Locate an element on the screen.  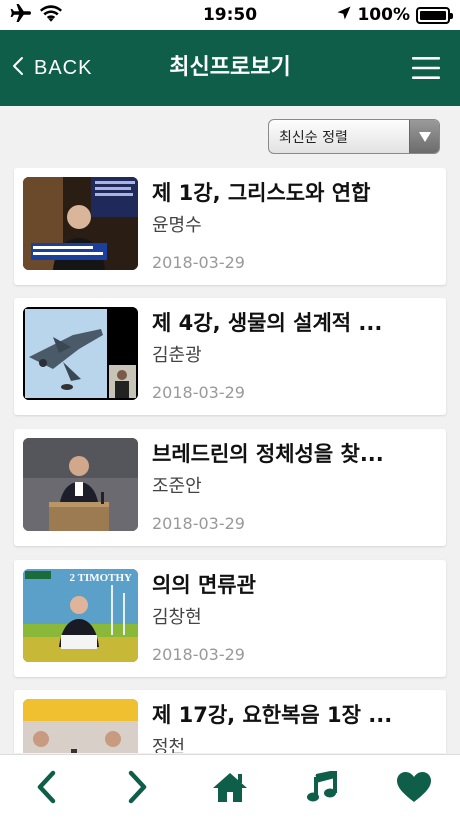
back-button: BACK is located at coordinates (52, 68).